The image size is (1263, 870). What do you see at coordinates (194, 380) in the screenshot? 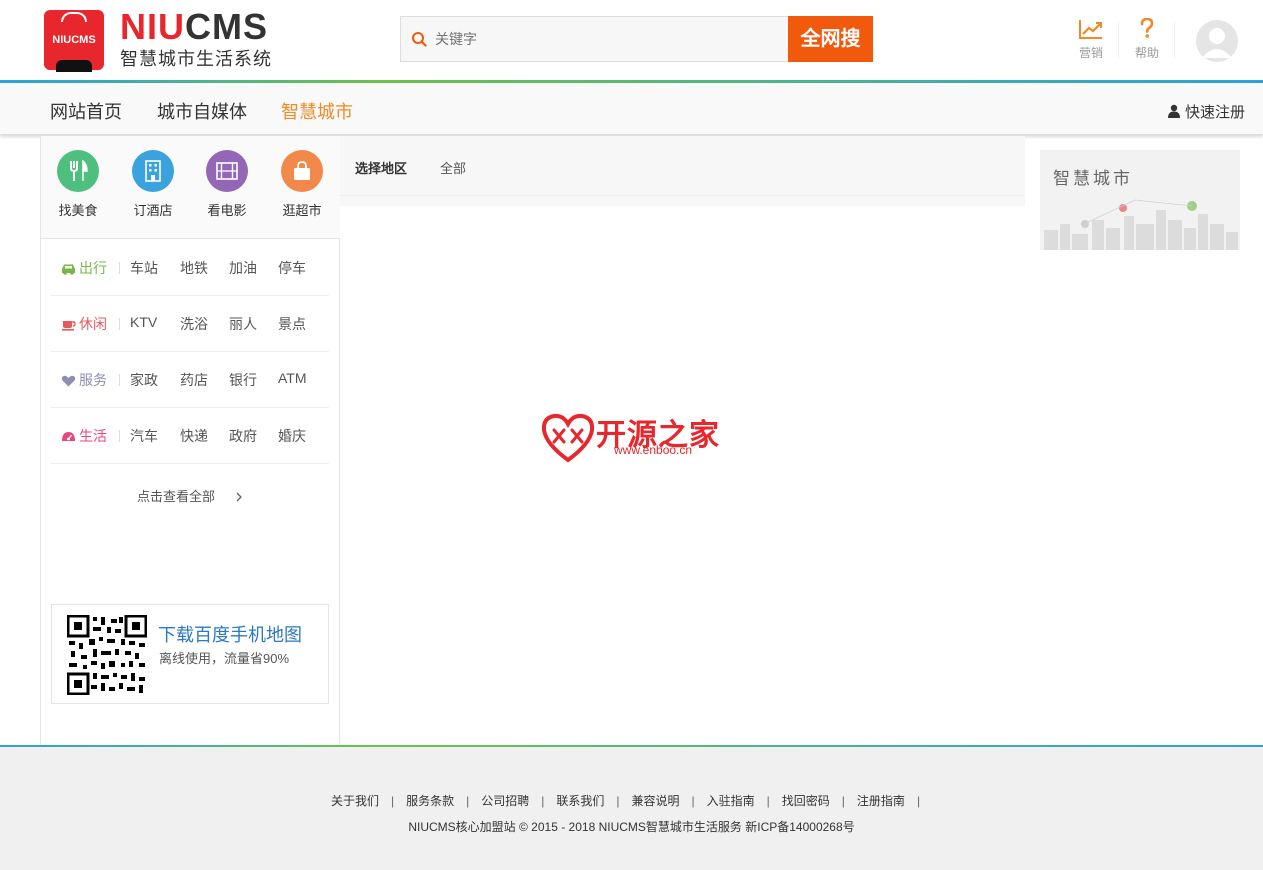
I see `category-link: 药店` at bounding box center [194, 380].